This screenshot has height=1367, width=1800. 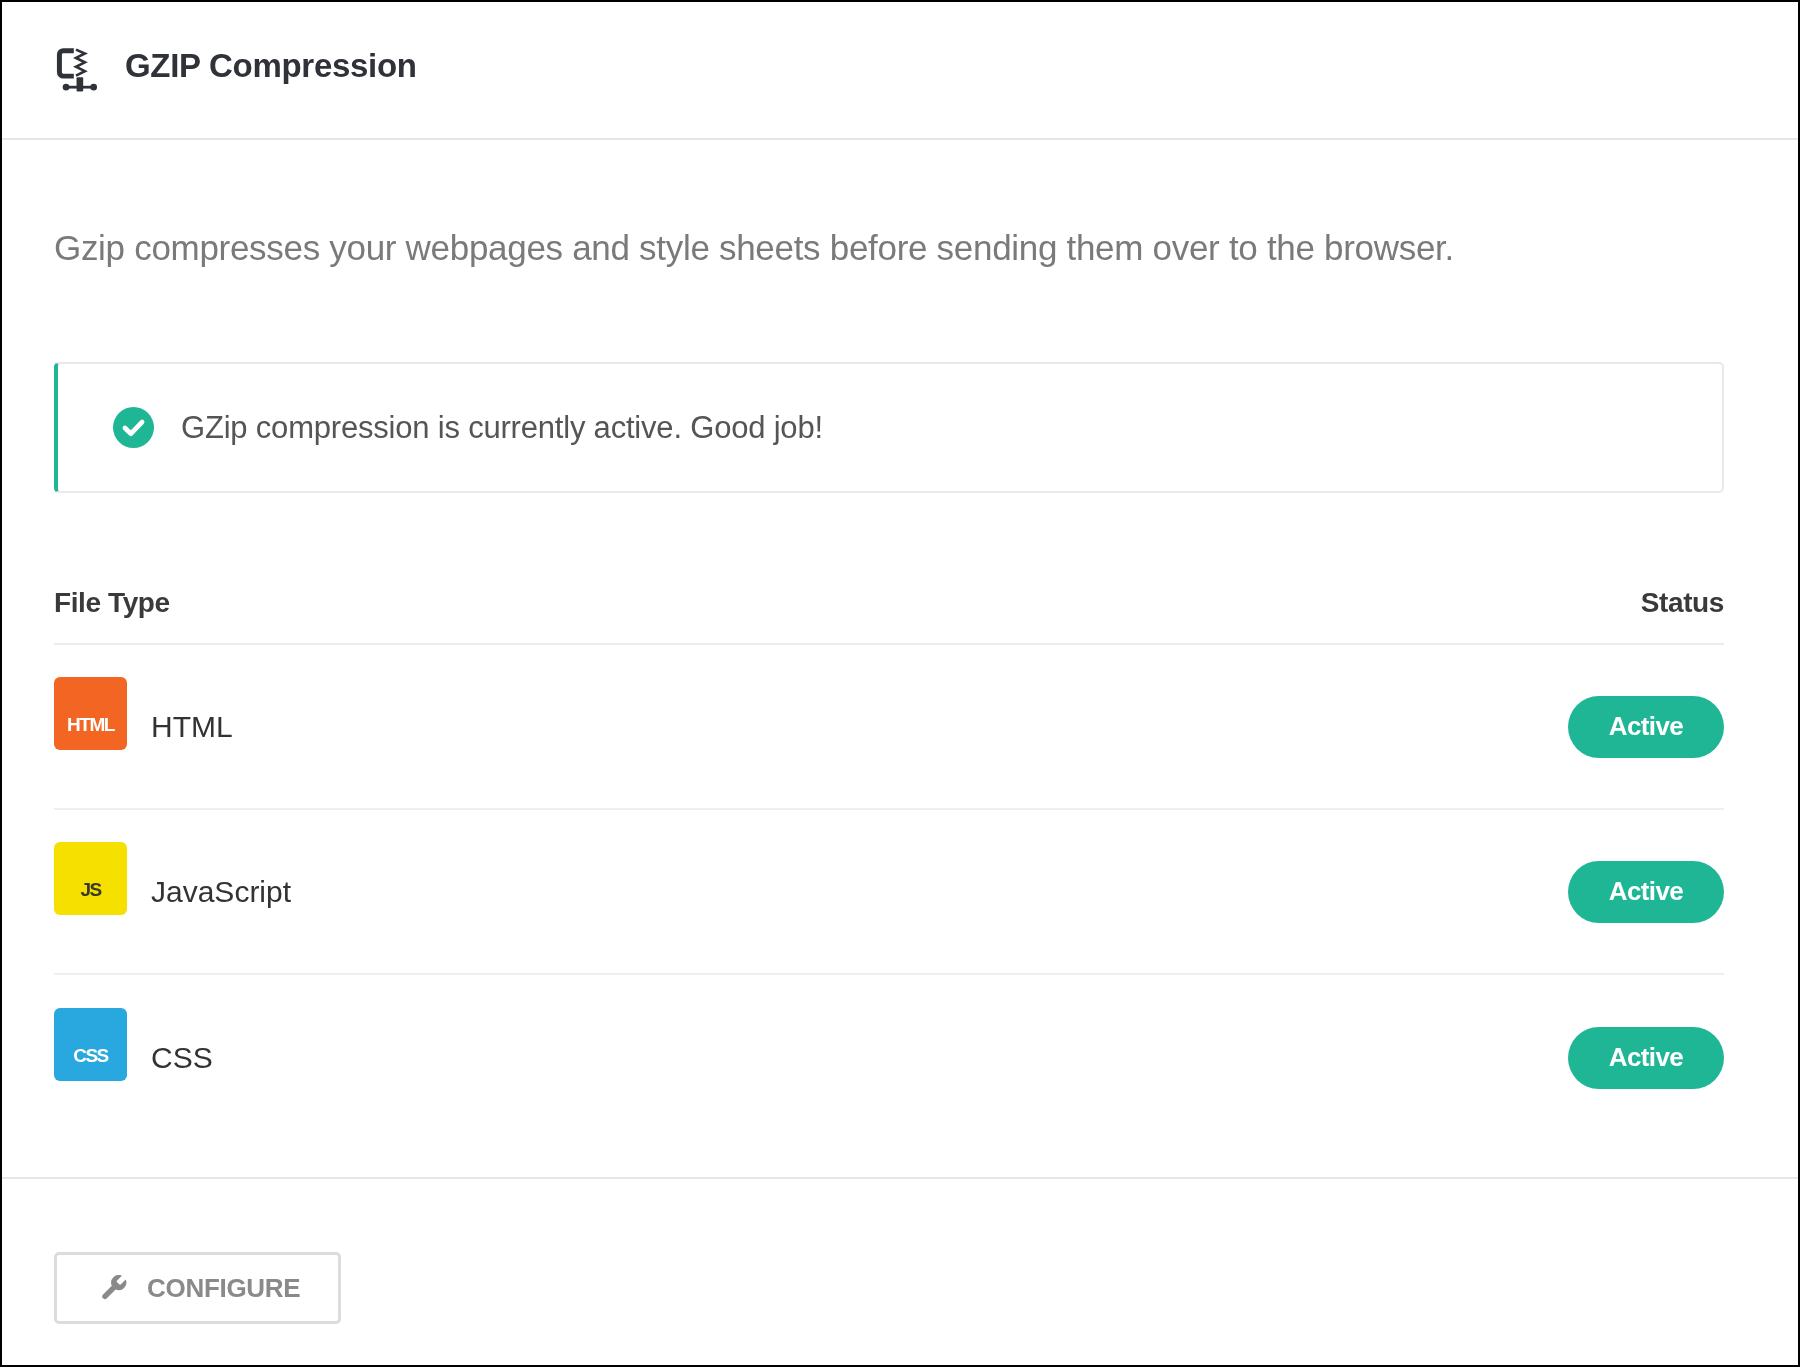 What do you see at coordinates (90, 713) in the screenshot?
I see `file-type-logo: HTML` at bounding box center [90, 713].